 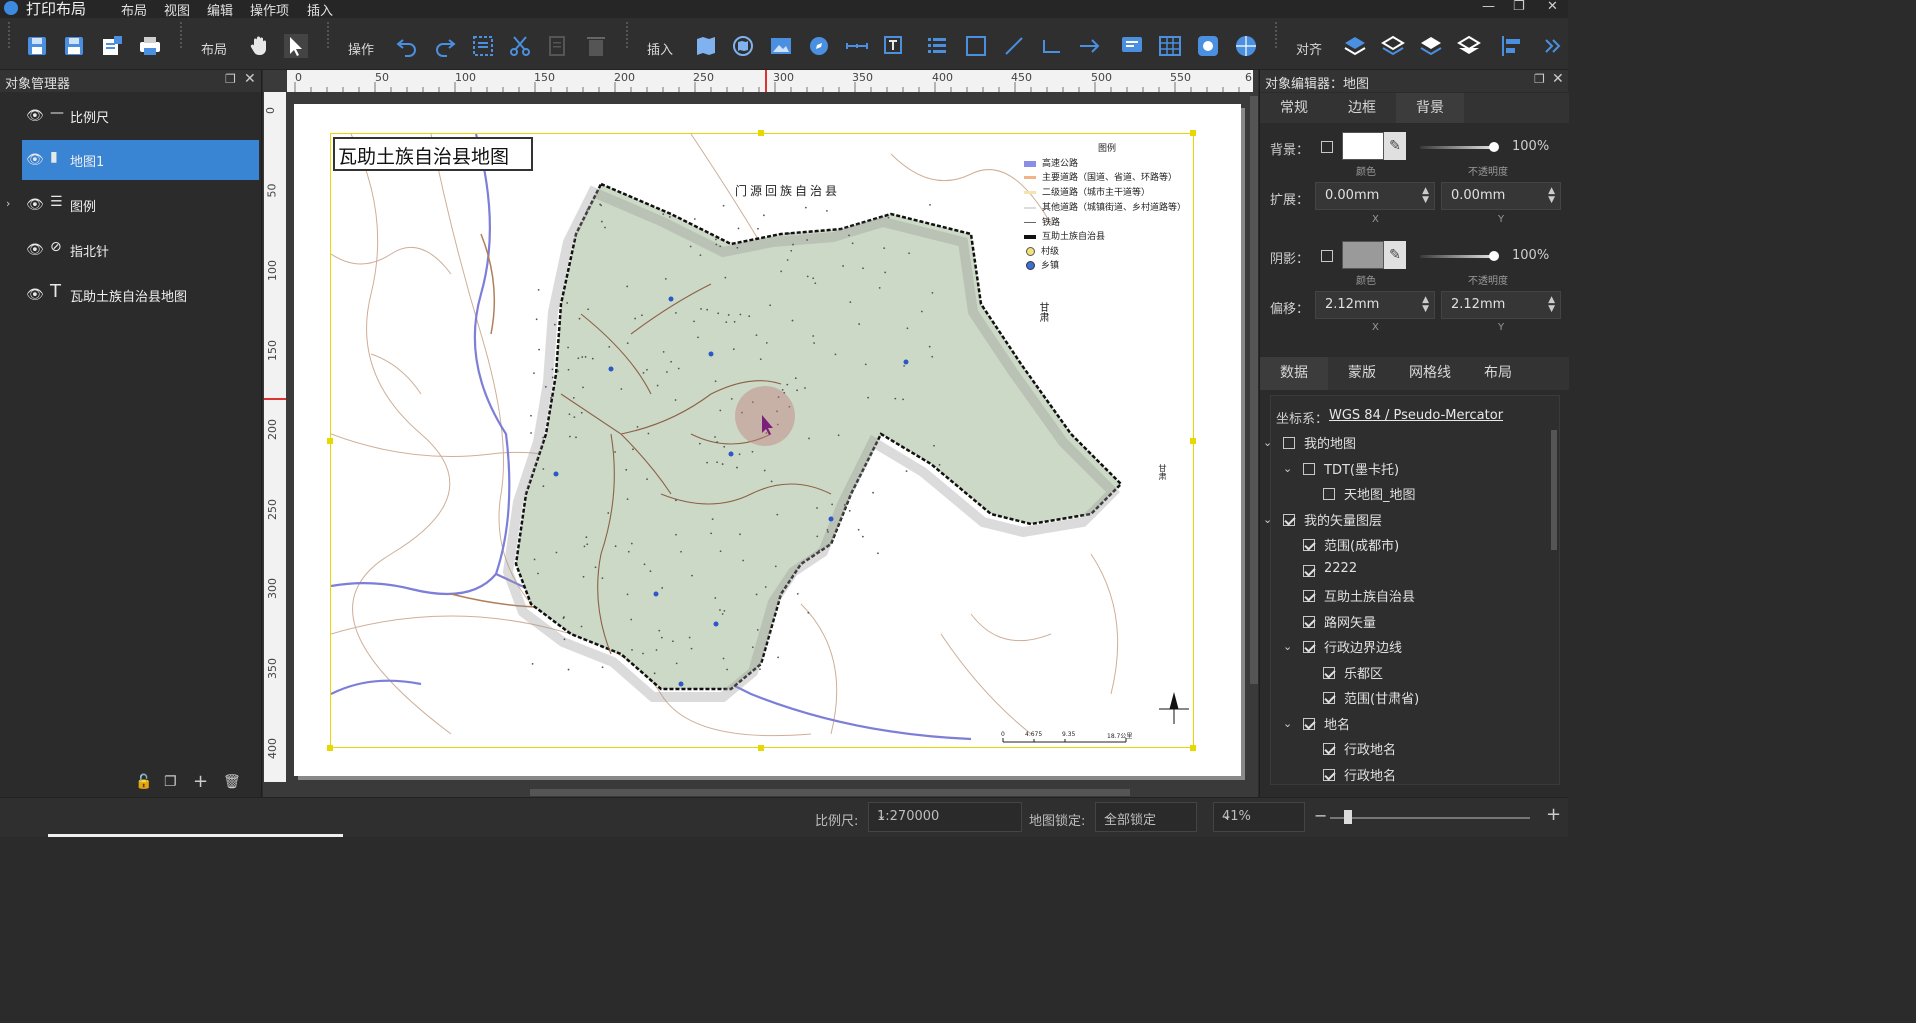 What do you see at coordinates (320, 9) in the screenshot?
I see `menu-insert: 插入` at bounding box center [320, 9].